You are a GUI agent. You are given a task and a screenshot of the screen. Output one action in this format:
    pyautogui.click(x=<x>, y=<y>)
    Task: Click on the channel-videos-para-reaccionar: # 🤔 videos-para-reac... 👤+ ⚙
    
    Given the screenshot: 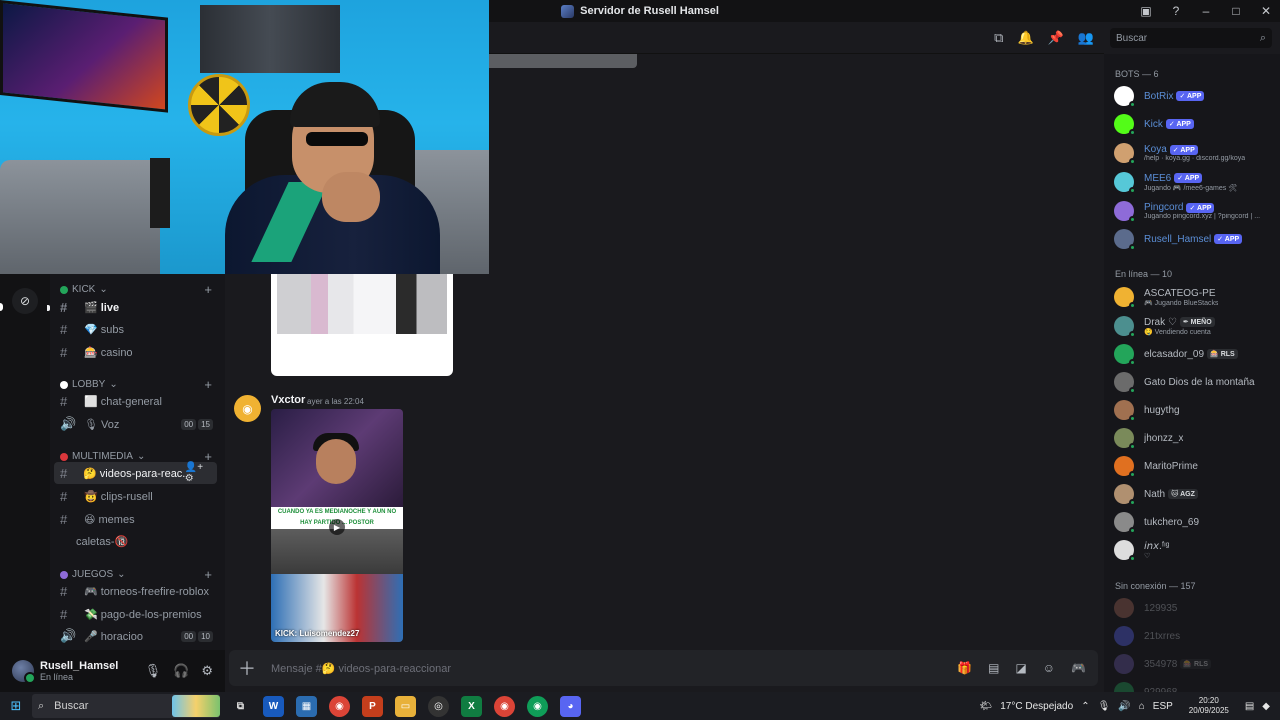 What is the action you would take?
    pyautogui.click(x=135, y=473)
    